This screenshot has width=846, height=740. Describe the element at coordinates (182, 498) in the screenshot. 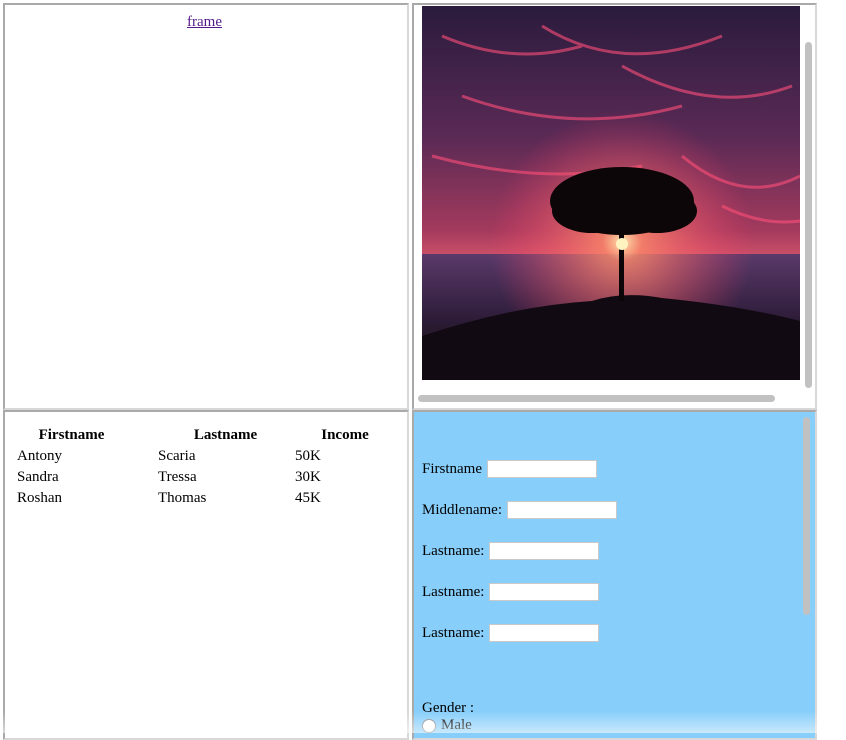

I see `cell-lastname: Thomas` at that location.